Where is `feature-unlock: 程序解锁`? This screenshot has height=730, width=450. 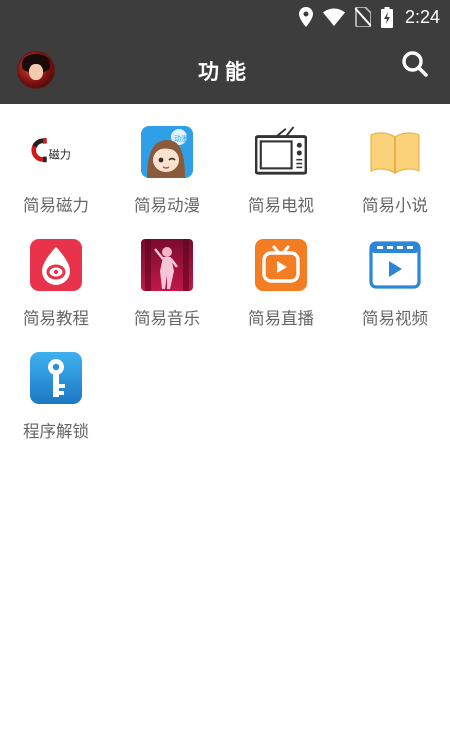
feature-unlock: 程序解锁 is located at coordinates (56, 386).